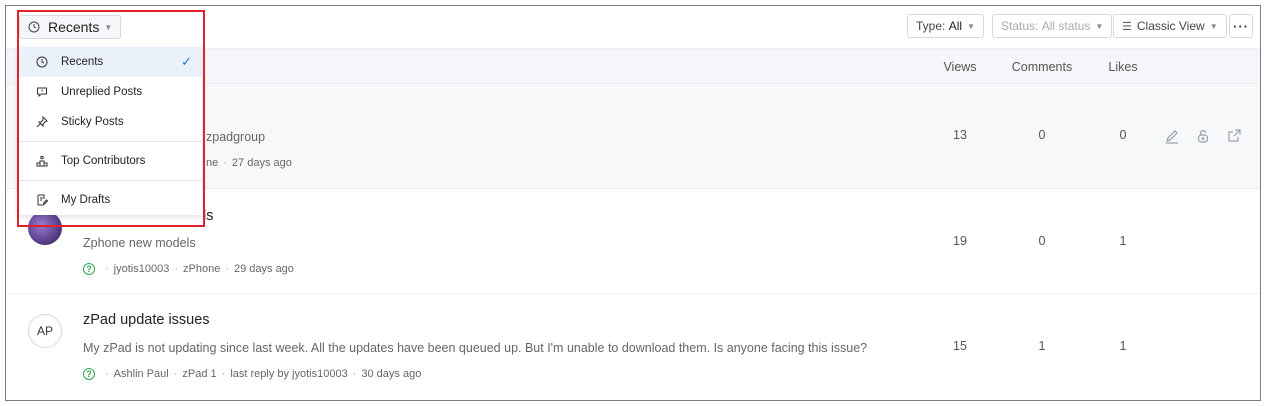 The width and height of the screenshot is (1266, 406). Describe the element at coordinates (103, 161) in the screenshot. I see `menu-item-label: Top Contributors` at that location.